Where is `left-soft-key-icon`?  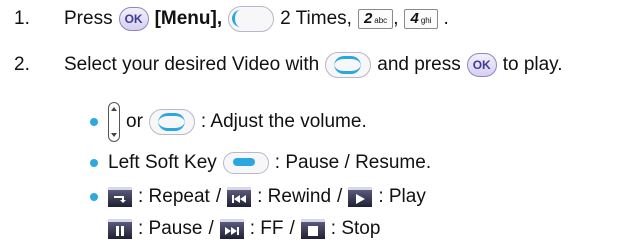
left-soft-key-icon is located at coordinates (245, 163).